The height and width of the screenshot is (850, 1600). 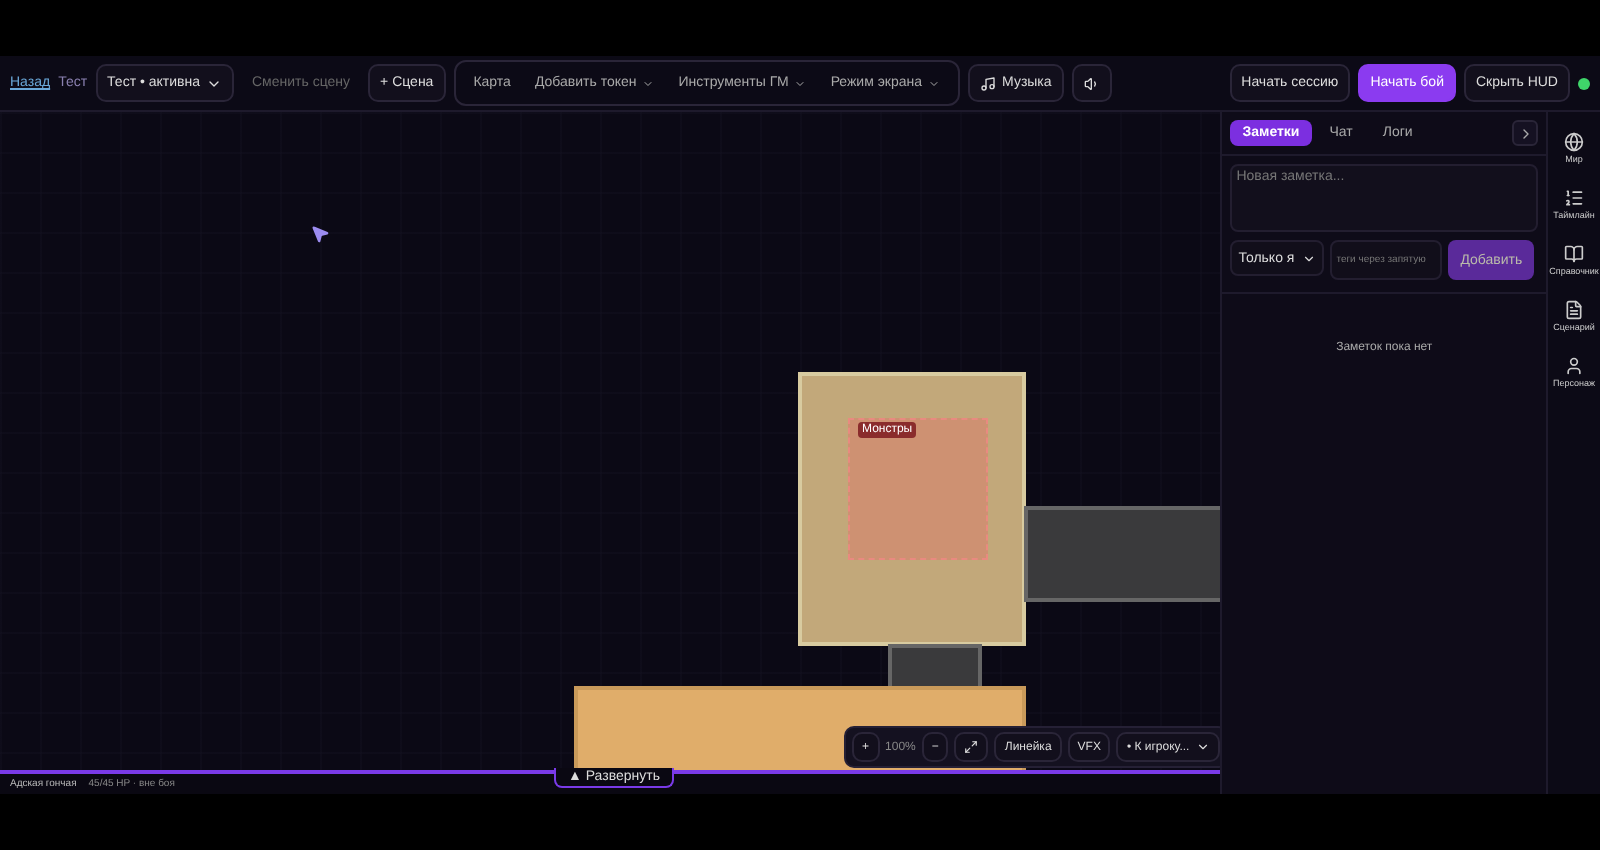 I want to click on volume-button, so click(x=1091, y=83).